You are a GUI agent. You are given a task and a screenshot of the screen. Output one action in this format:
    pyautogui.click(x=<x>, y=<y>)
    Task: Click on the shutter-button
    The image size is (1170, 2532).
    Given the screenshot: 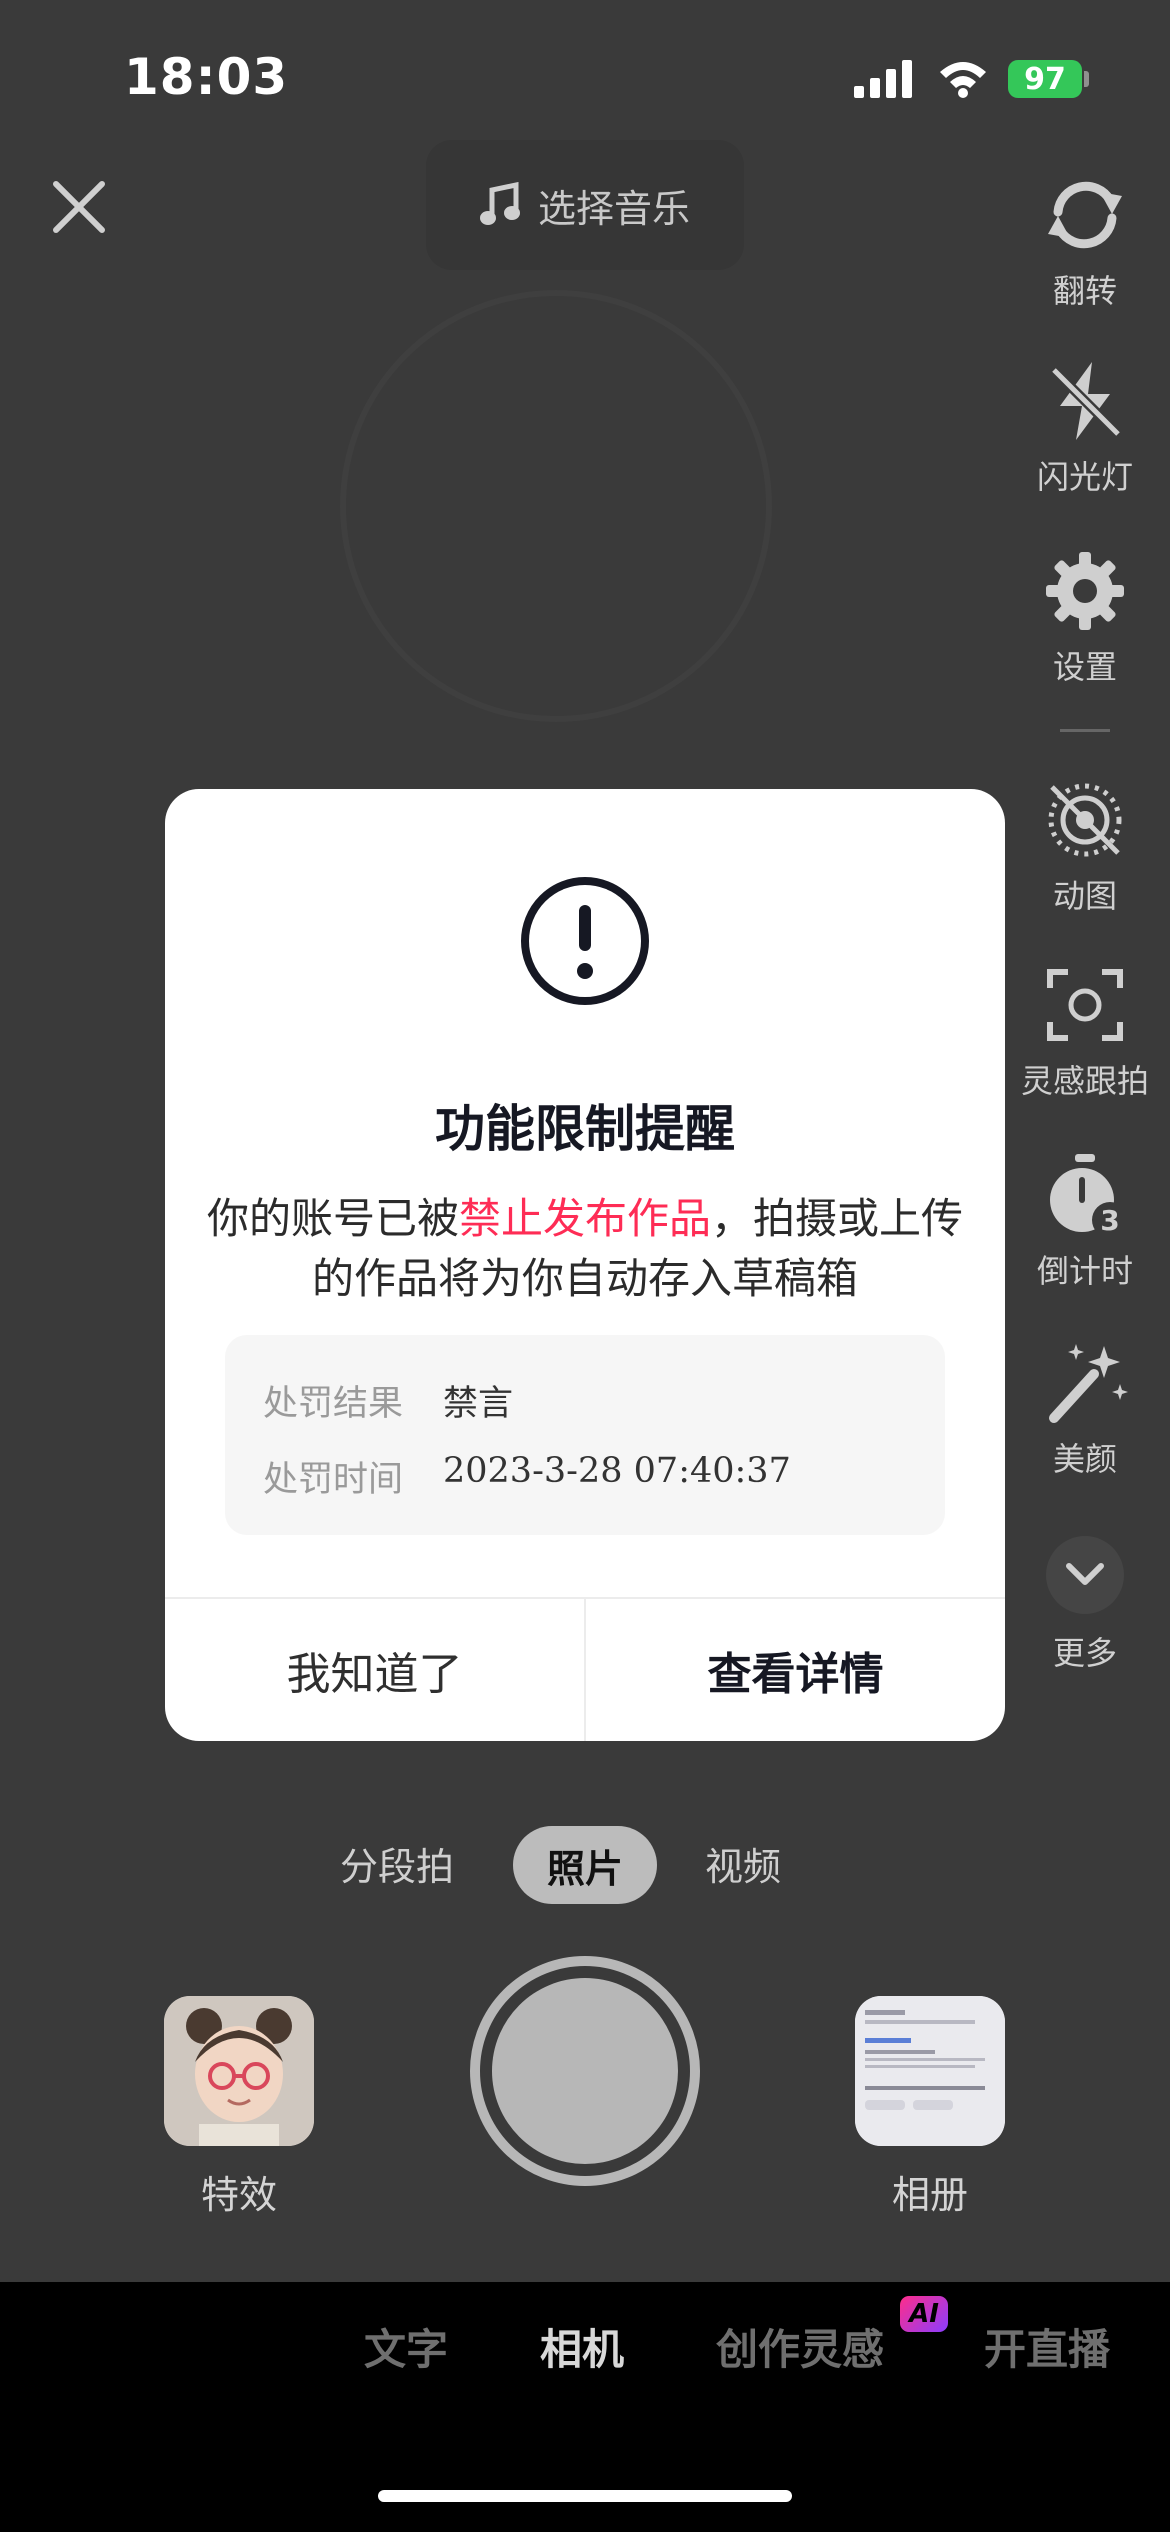 What is the action you would take?
    pyautogui.click(x=585, y=2071)
    